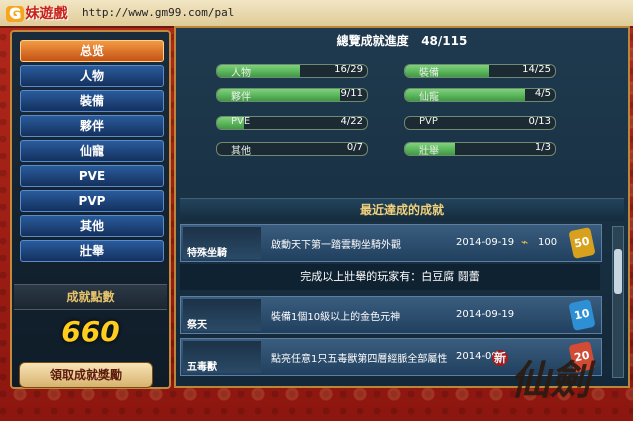  What do you see at coordinates (480, 95) in the screenshot?
I see `progress-bar: 仙寵 4/5` at bounding box center [480, 95].